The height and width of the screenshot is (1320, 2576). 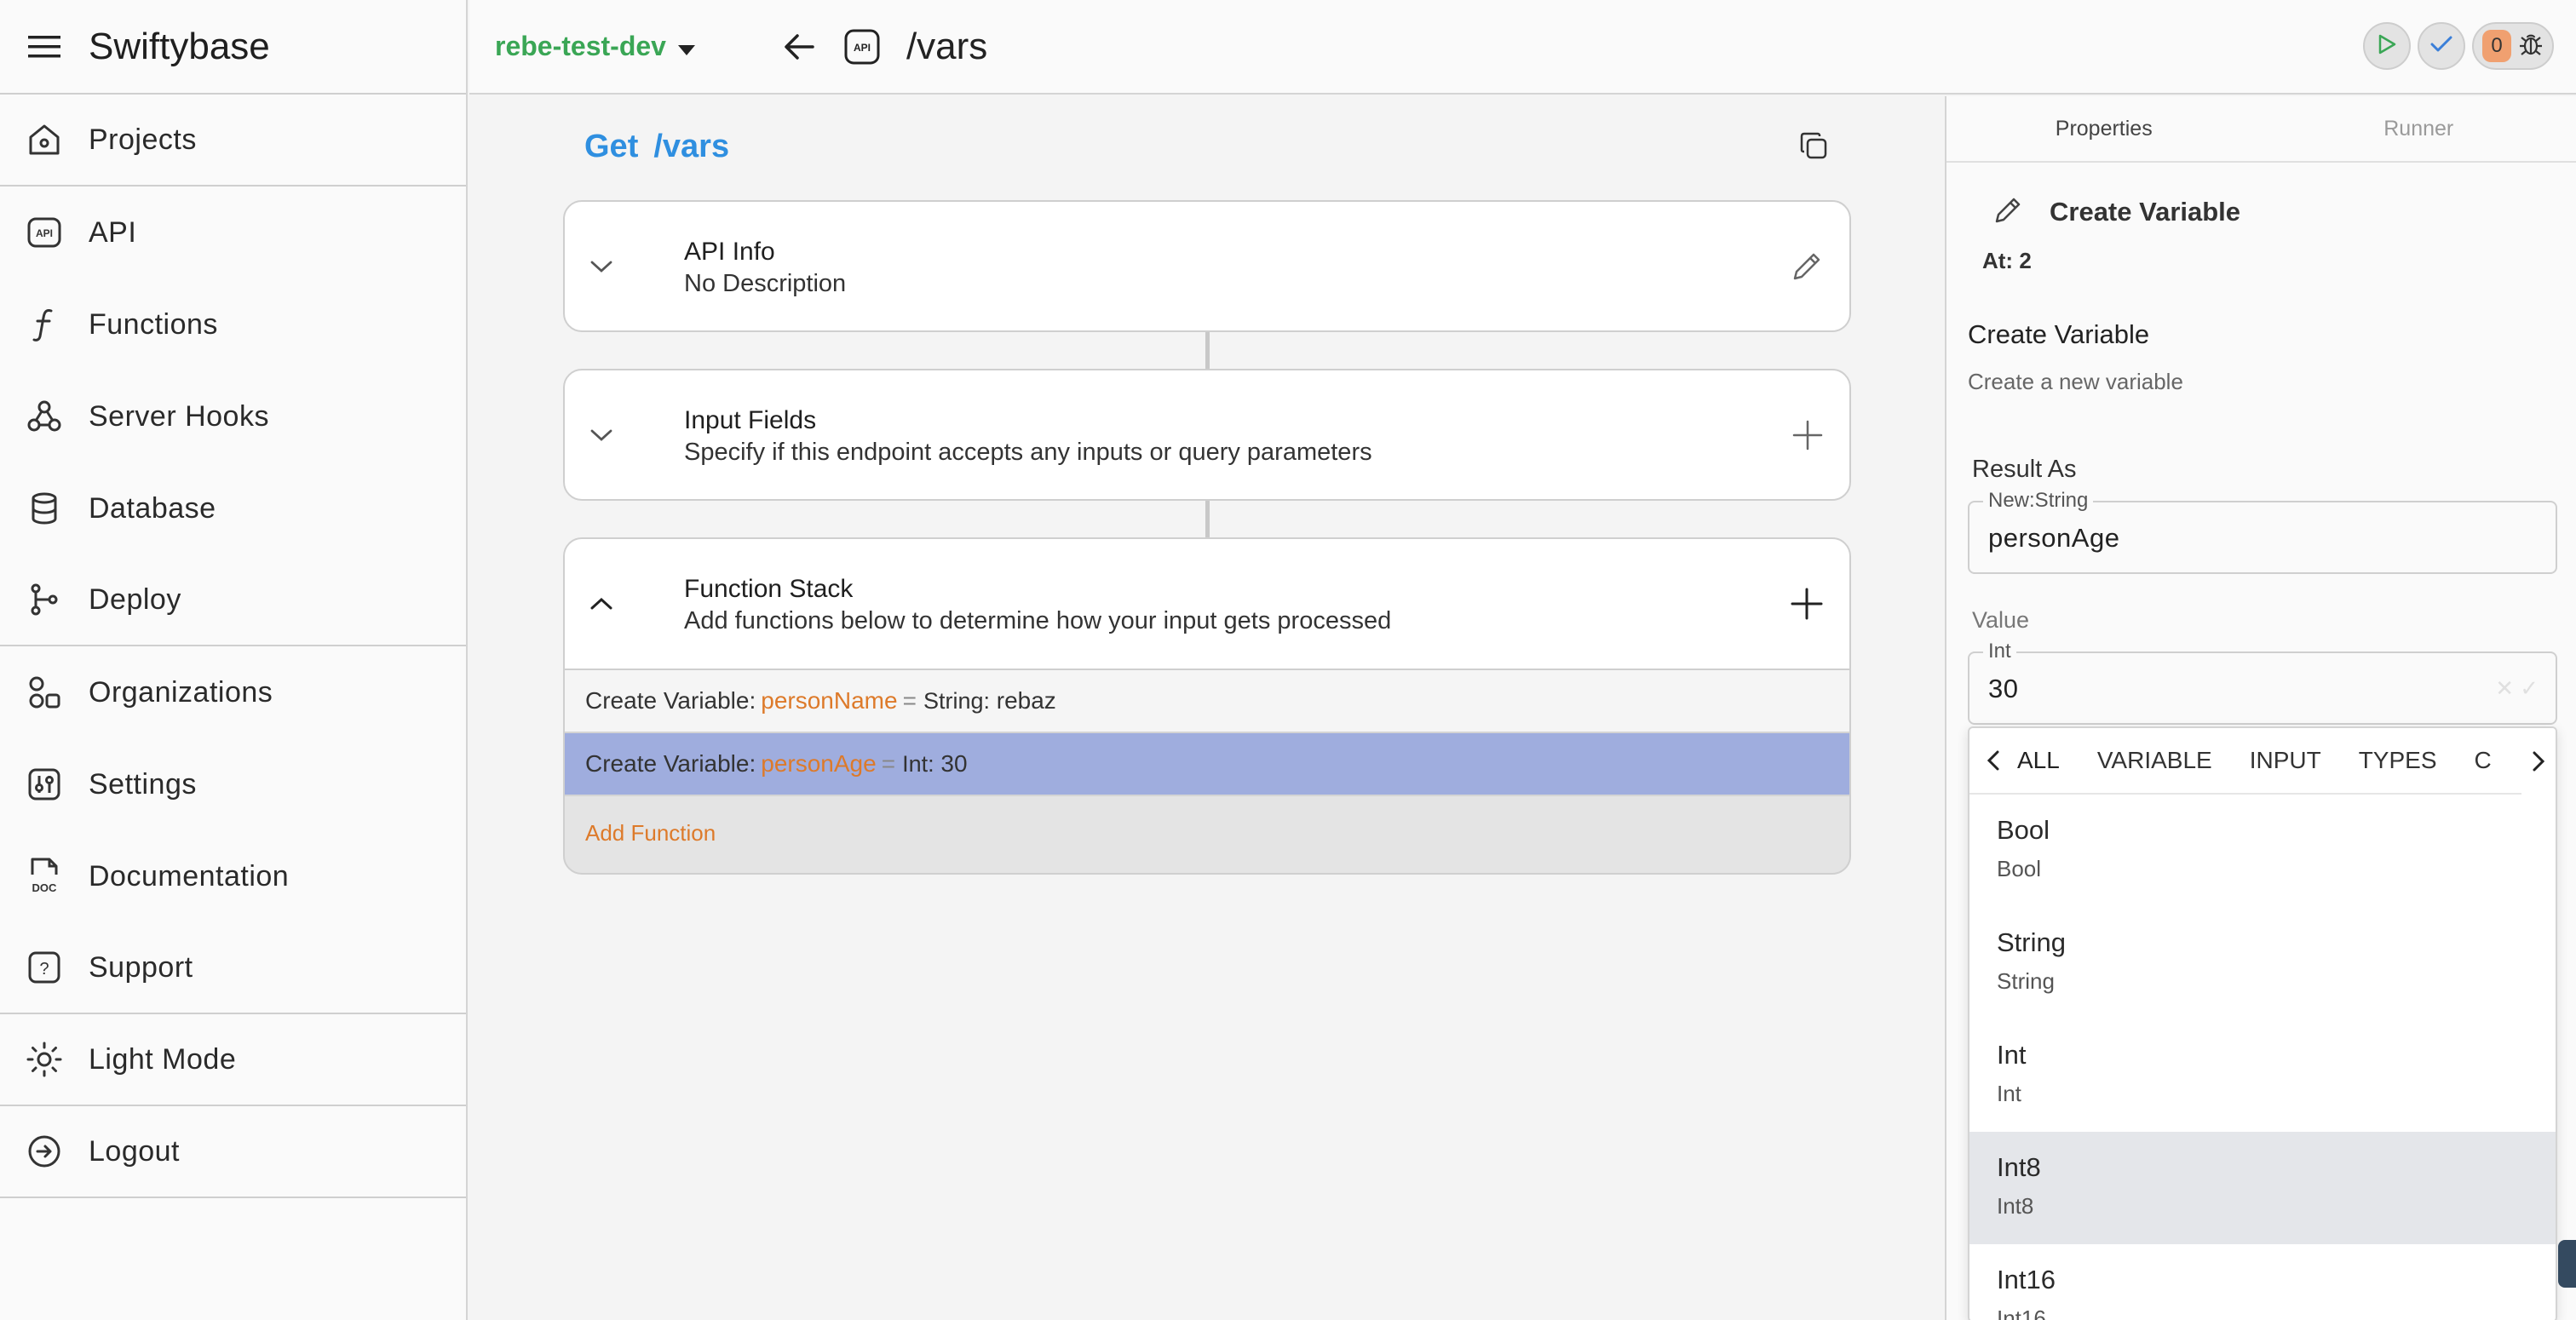 I want to click on sidebar-item-organizations: Organizations, so click(x=233, y=692).